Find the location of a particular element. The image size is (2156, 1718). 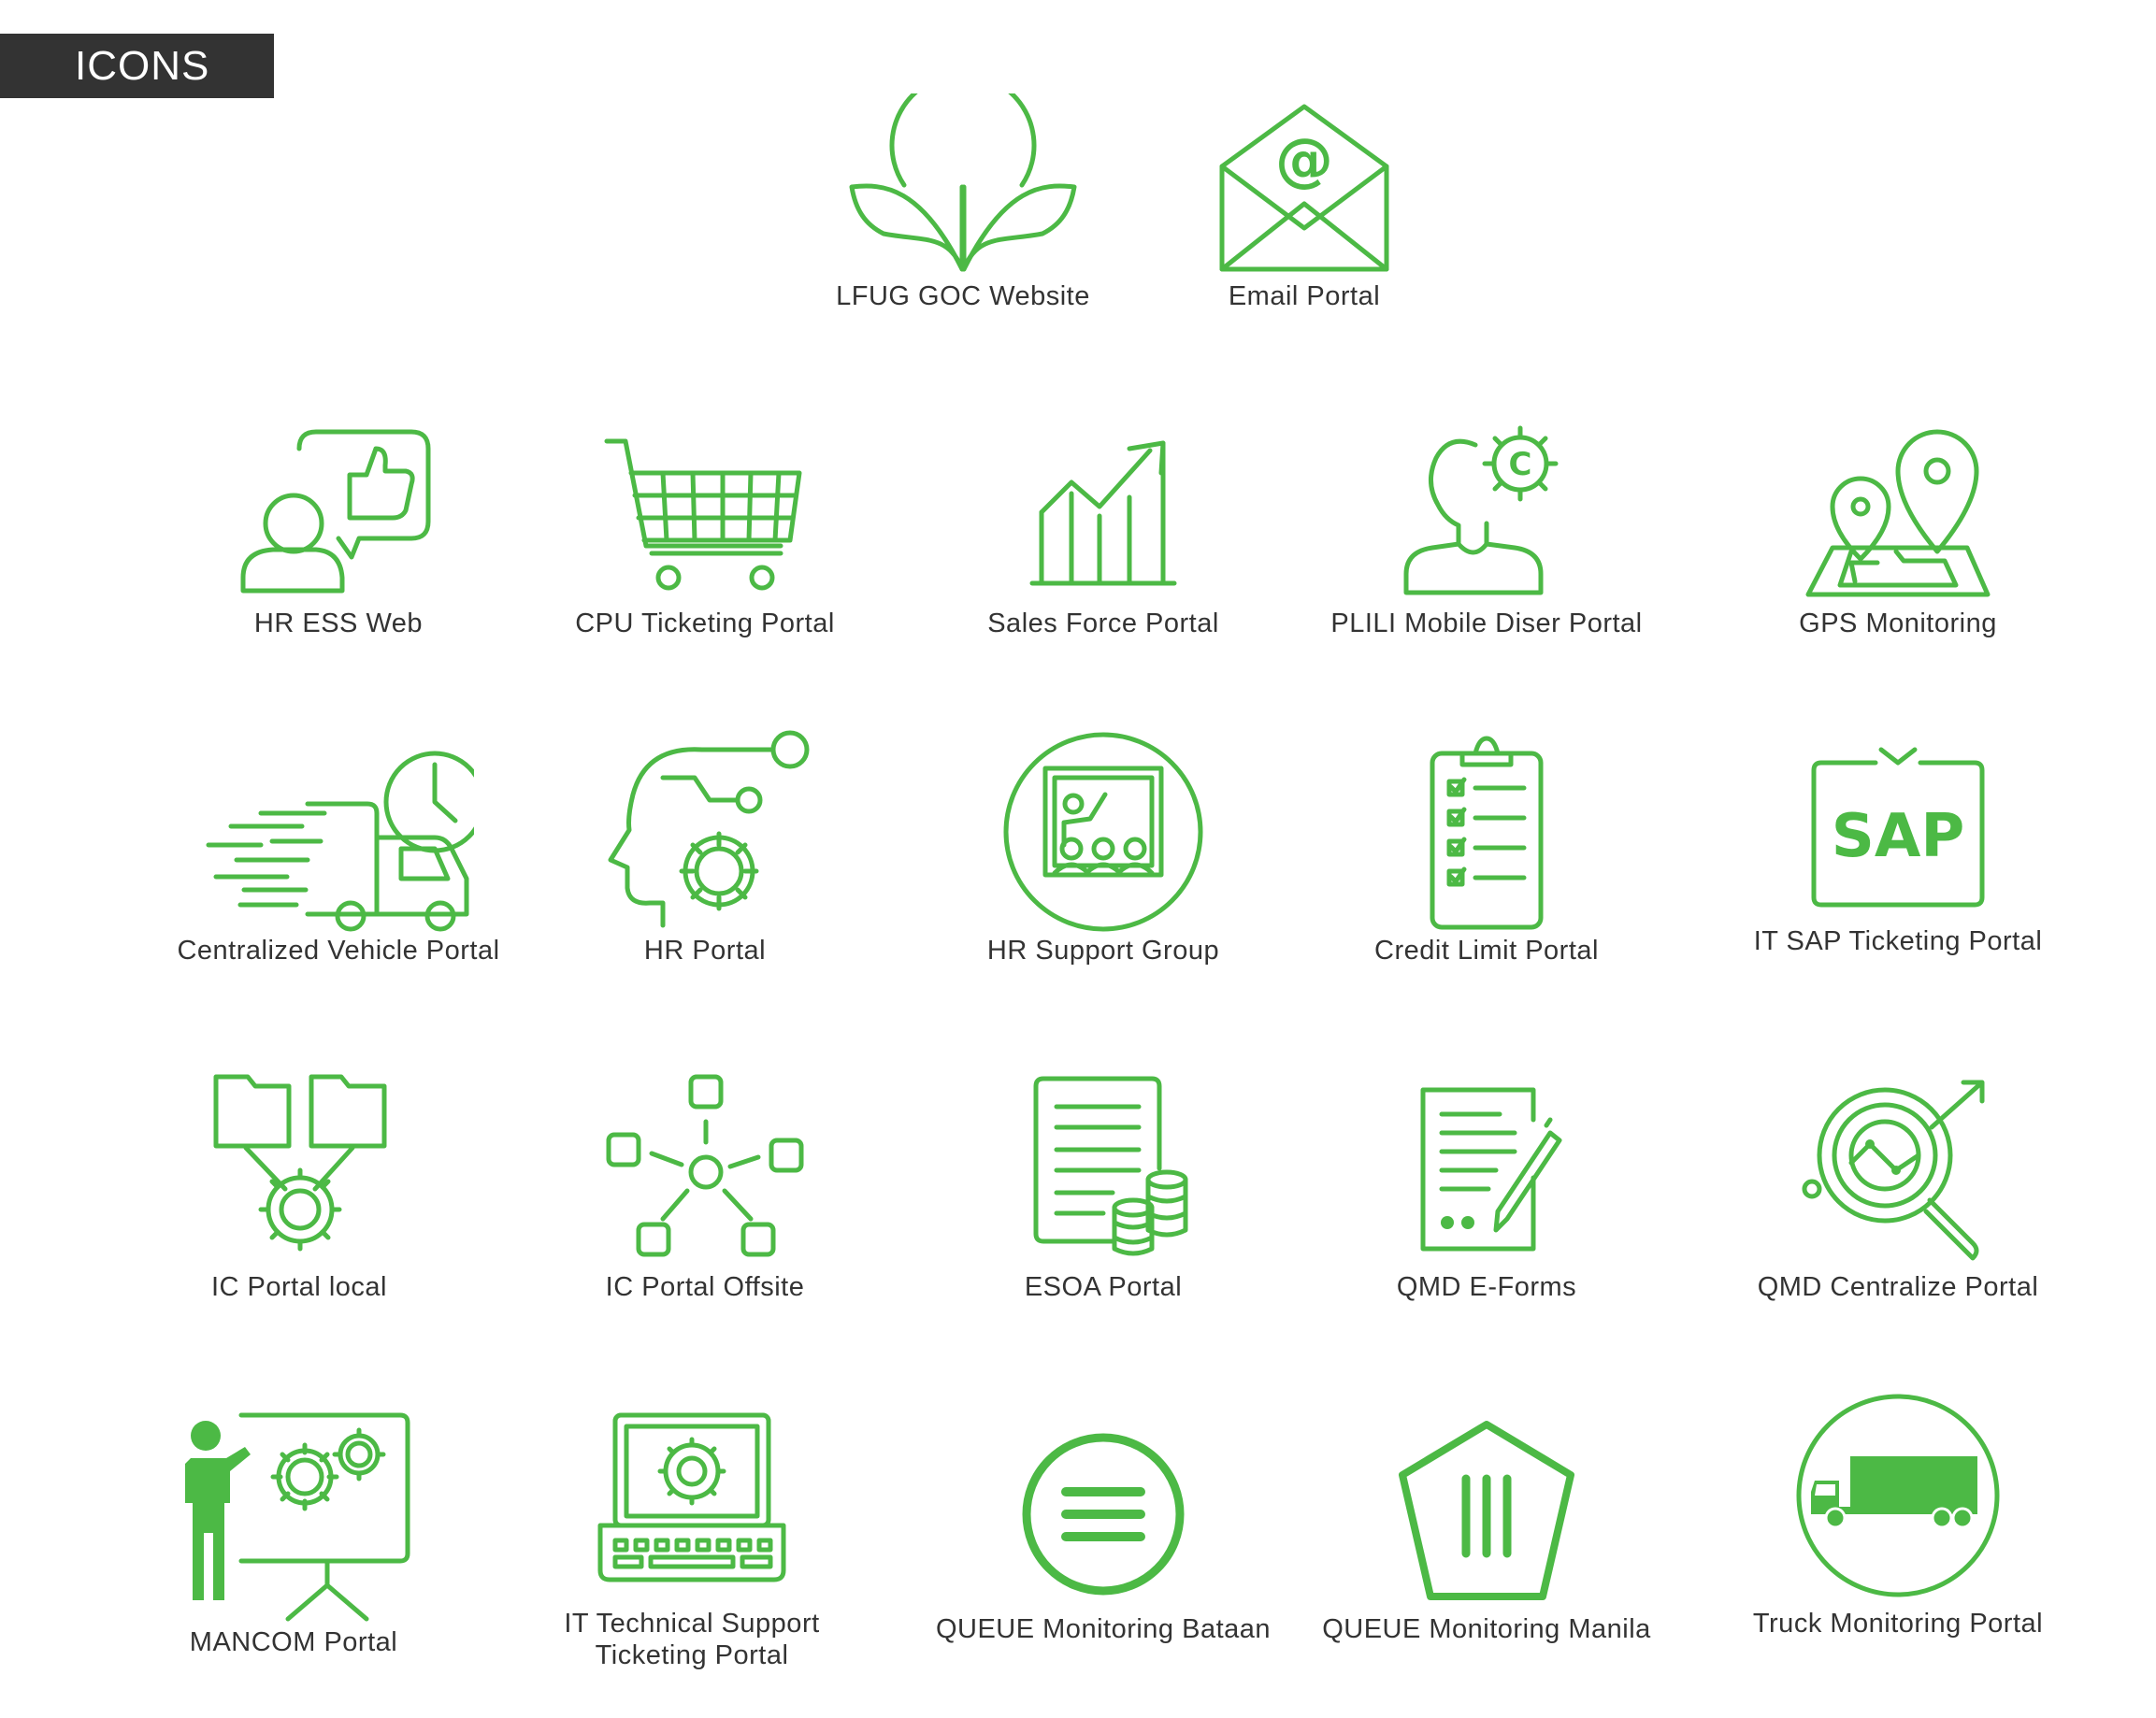

tile-label: QUEUE Monitoring Bataan is located at coordinates (1103, 1629).